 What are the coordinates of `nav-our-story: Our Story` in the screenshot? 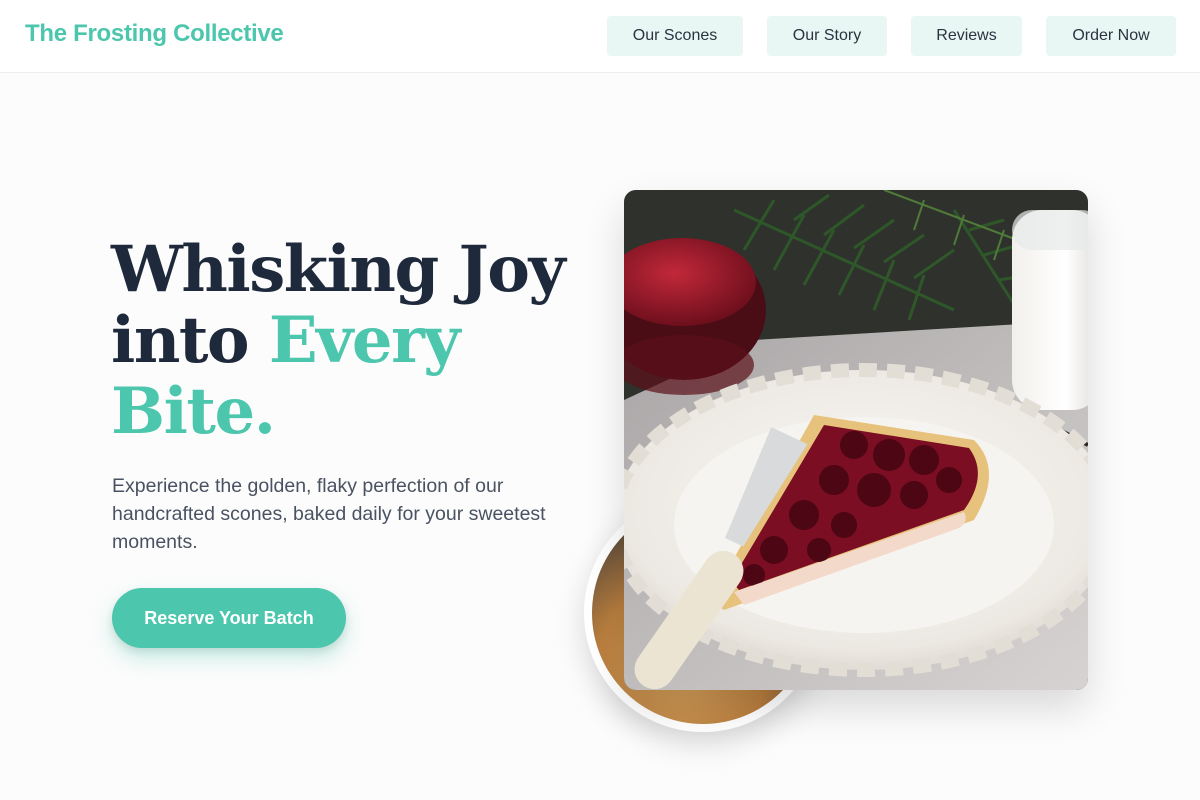 It's located at (827, 36).